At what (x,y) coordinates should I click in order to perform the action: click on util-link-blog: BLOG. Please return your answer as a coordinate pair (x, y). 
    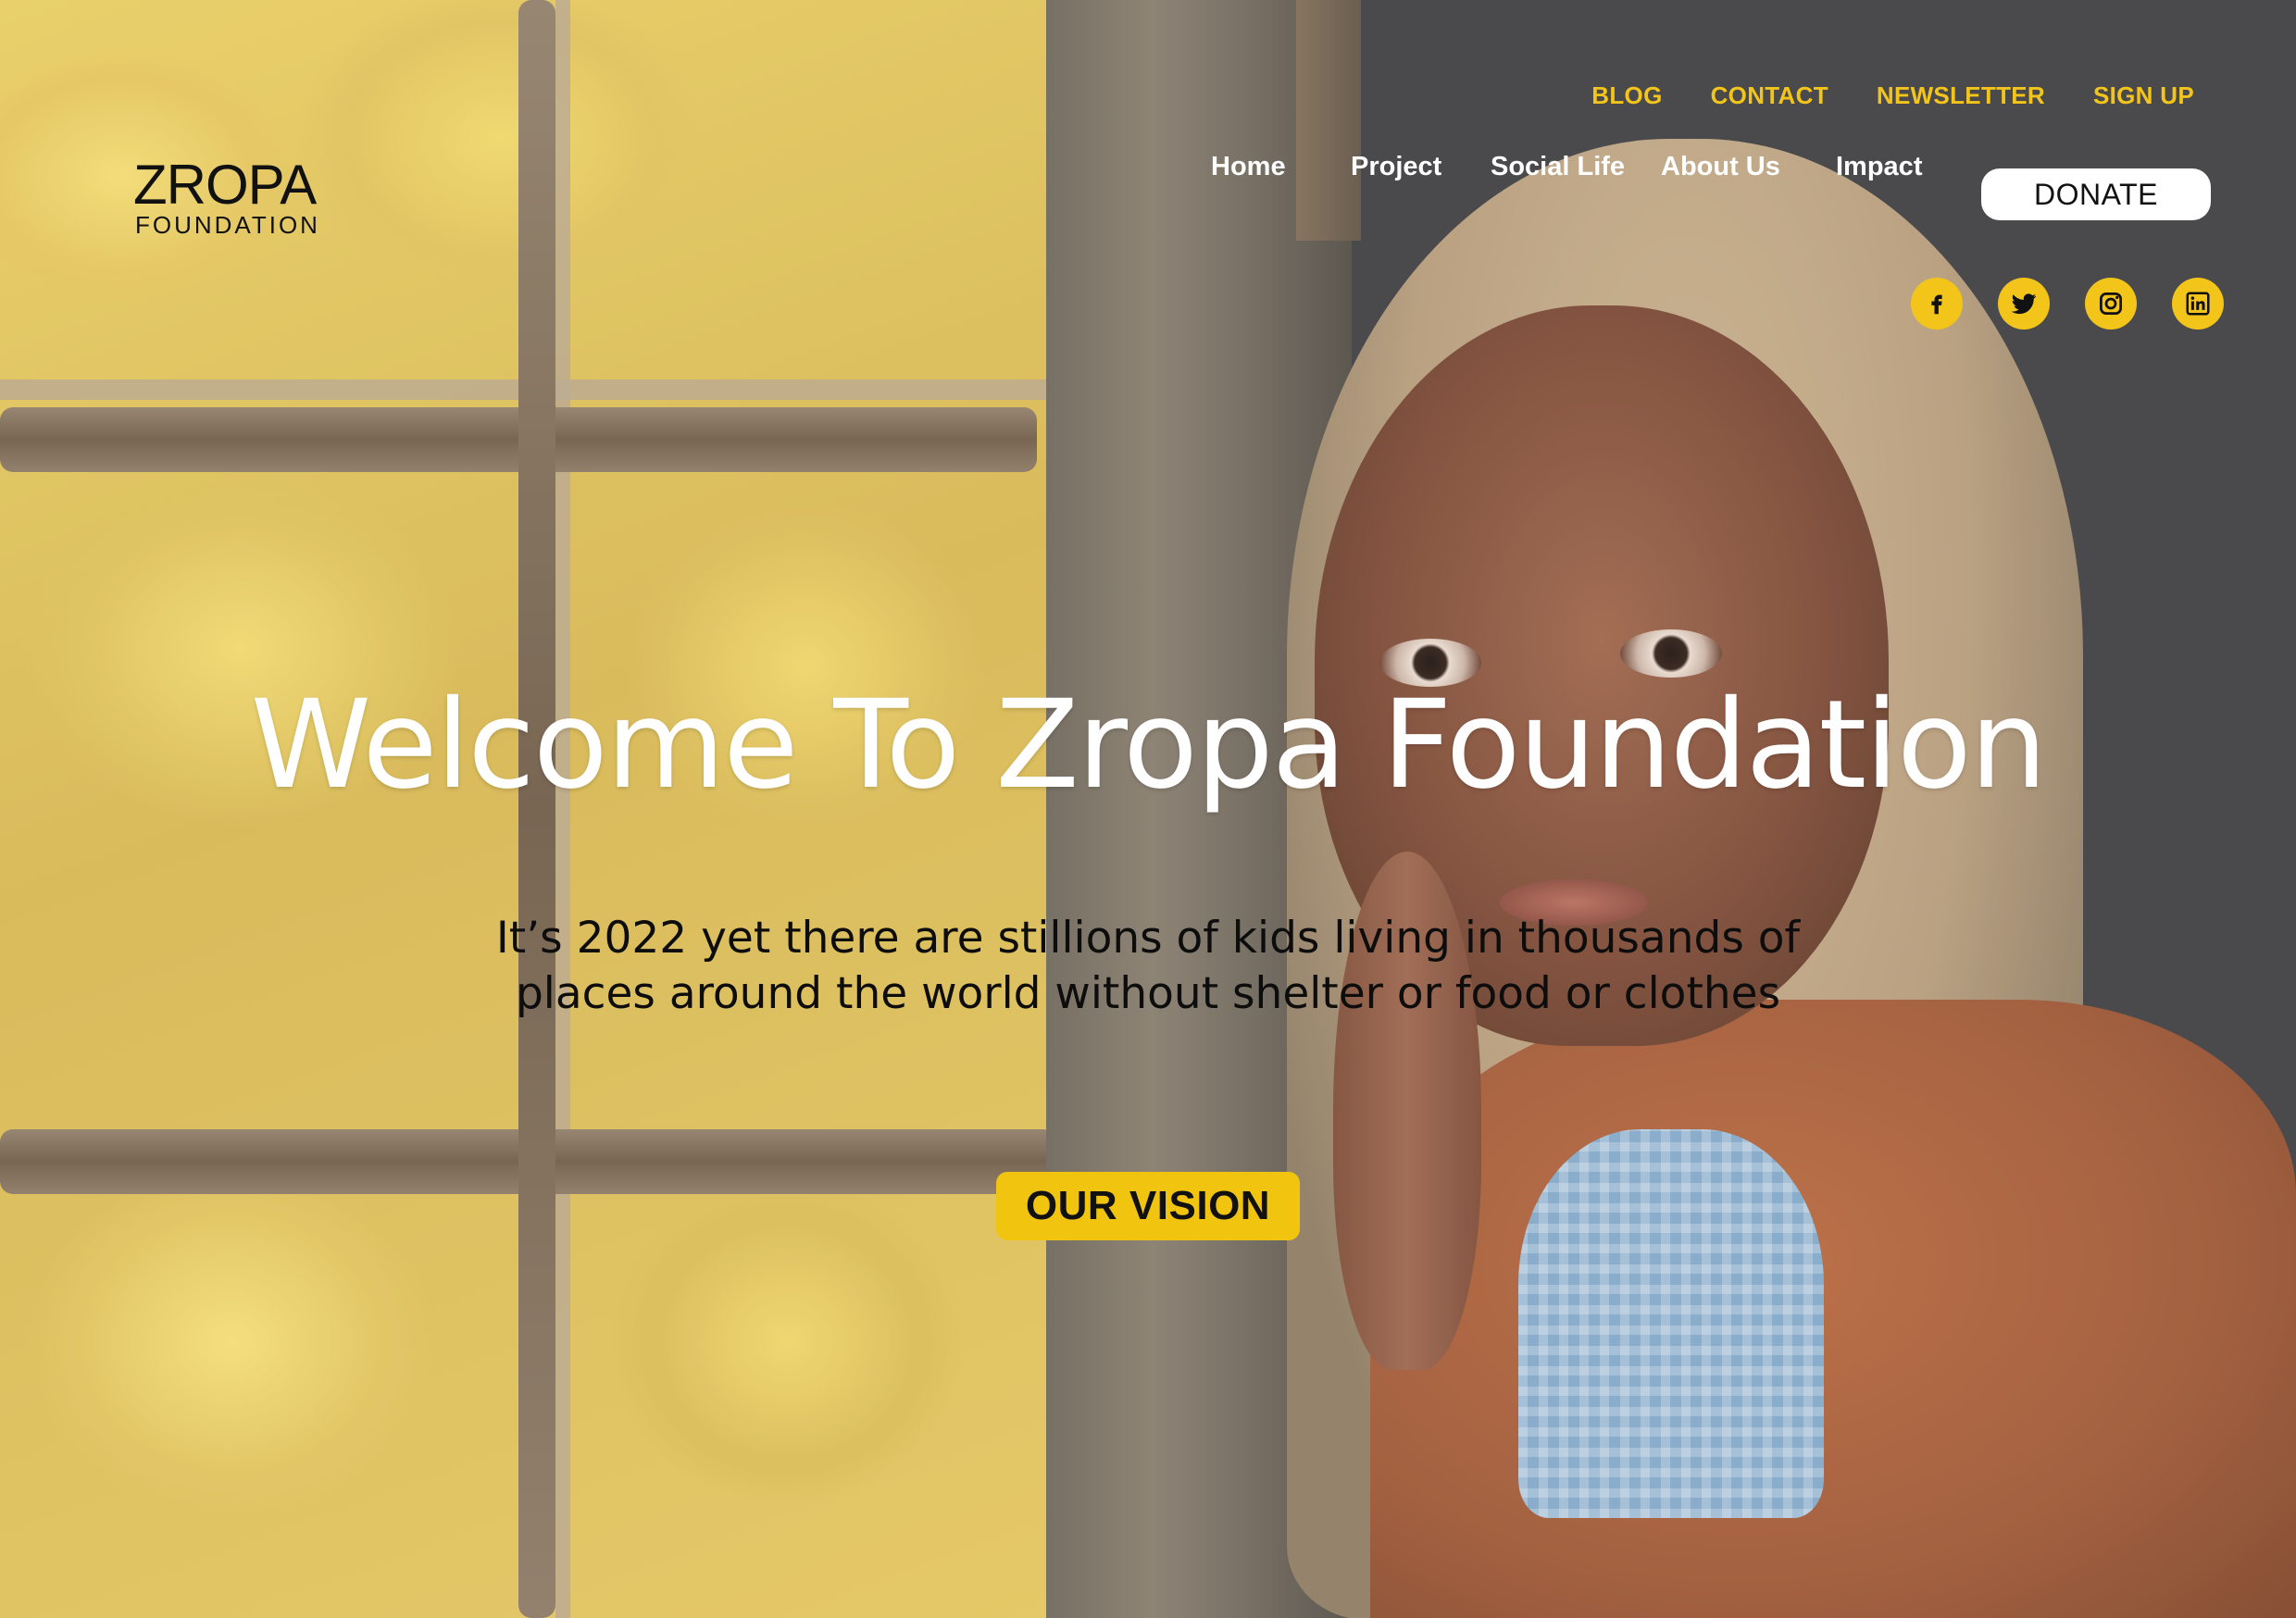
    Looking at the image, I should click on (1626, 95).